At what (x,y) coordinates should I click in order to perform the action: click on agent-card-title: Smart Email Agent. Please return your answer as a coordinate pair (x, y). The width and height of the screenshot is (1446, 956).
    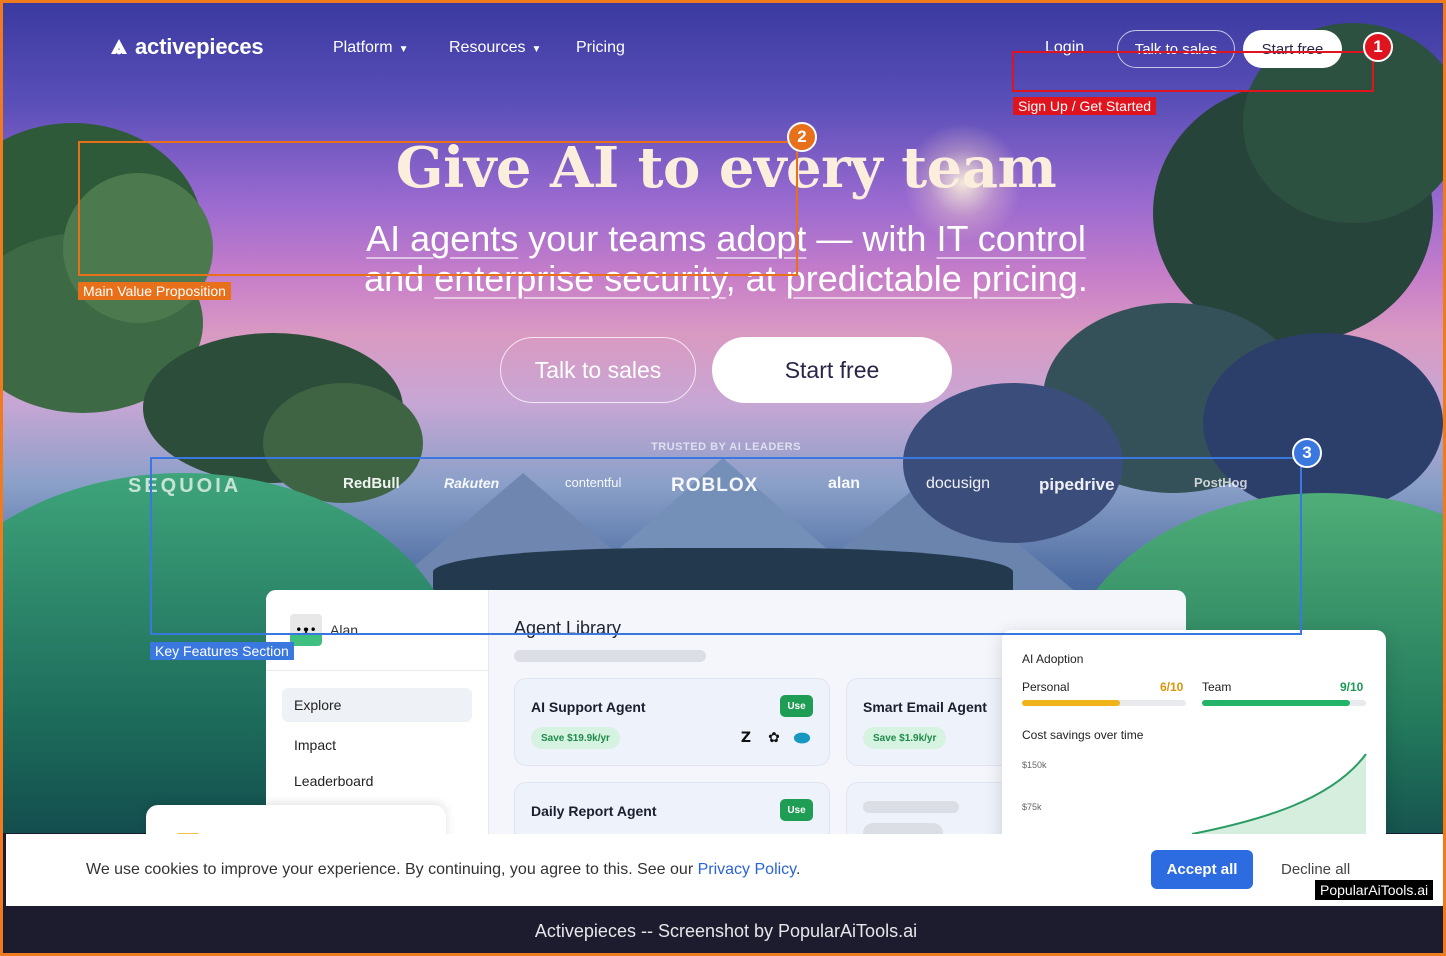
    Looking at the image, I should click on (925, 707).